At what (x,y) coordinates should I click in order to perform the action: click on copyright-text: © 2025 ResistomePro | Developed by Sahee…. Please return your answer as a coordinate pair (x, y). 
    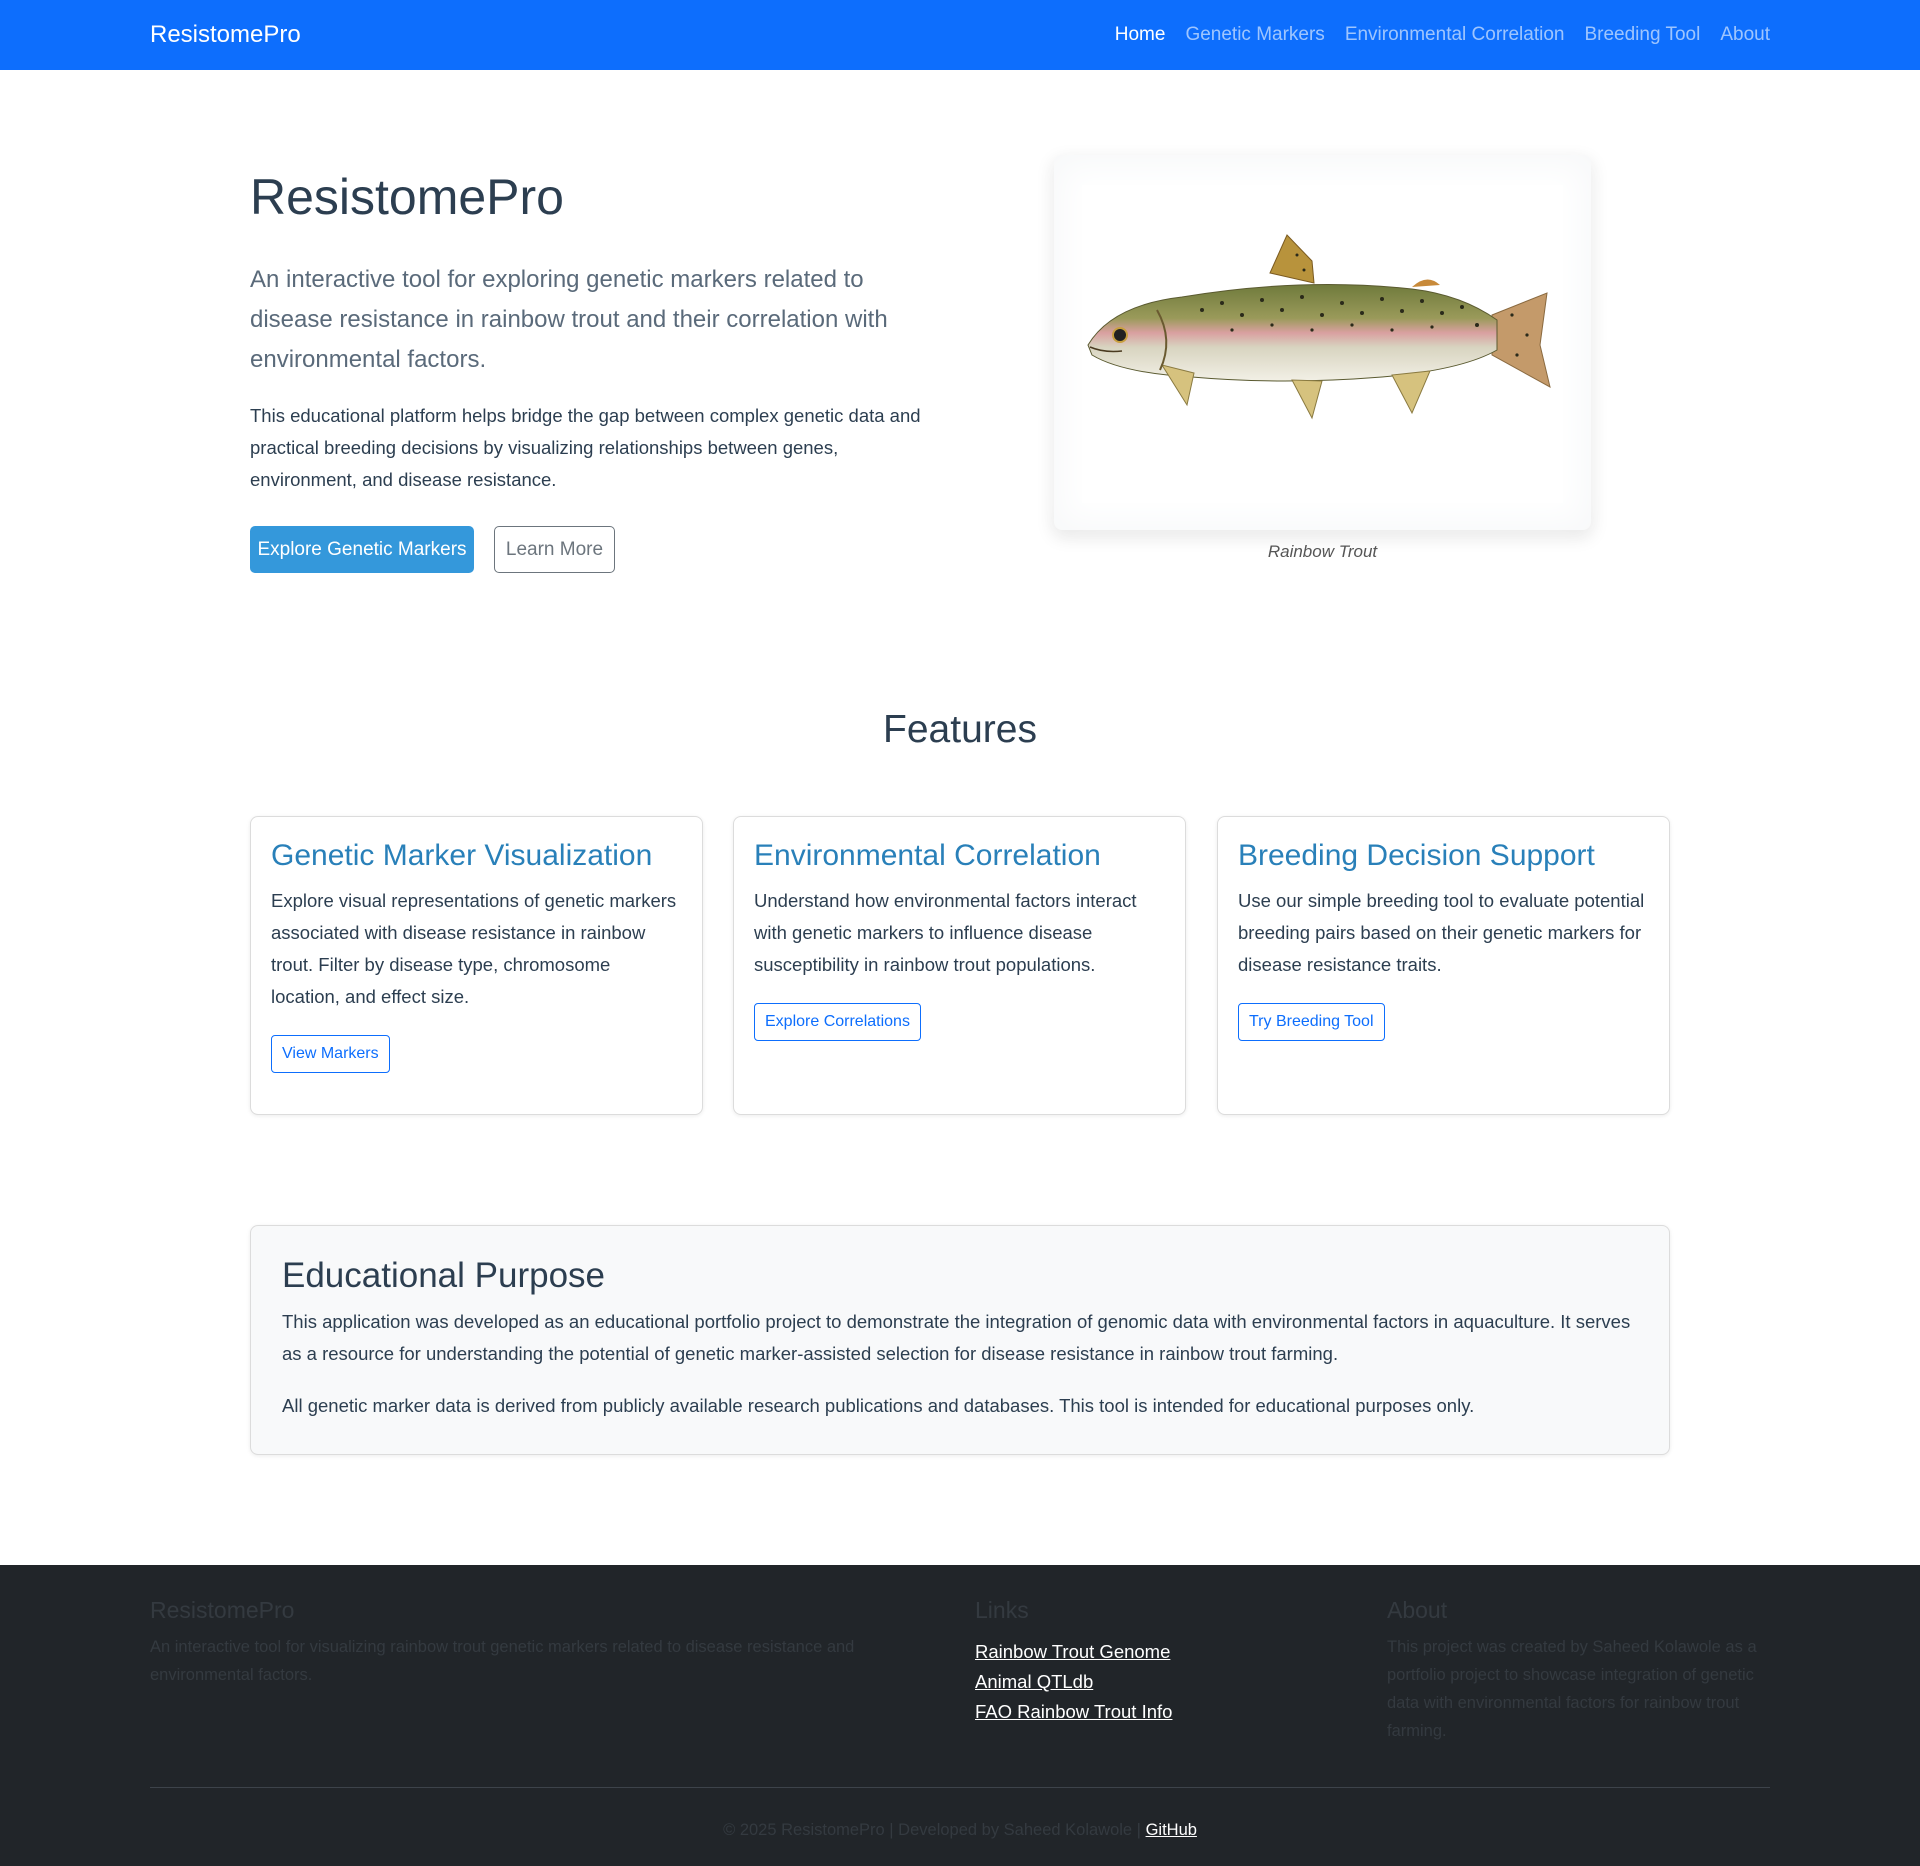
    Looking at the image, I should click on (934, 1830).